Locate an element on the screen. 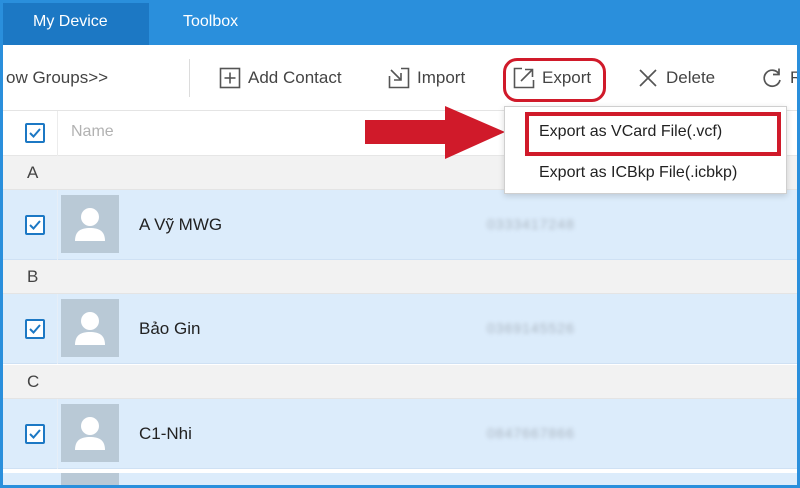 This screenshot has width=800, height=488. delete-label: Delete is located at coordinates (691, 77).